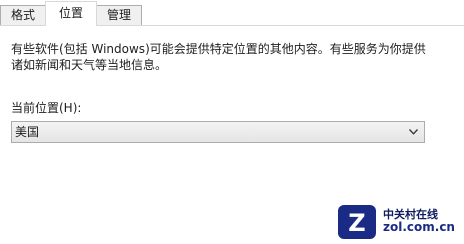 The image size is (464, 244). What do you see at coordinates (218, 132) in the screenshot?
I see `current-location-select: 美国` at bounding box center [218, 132].